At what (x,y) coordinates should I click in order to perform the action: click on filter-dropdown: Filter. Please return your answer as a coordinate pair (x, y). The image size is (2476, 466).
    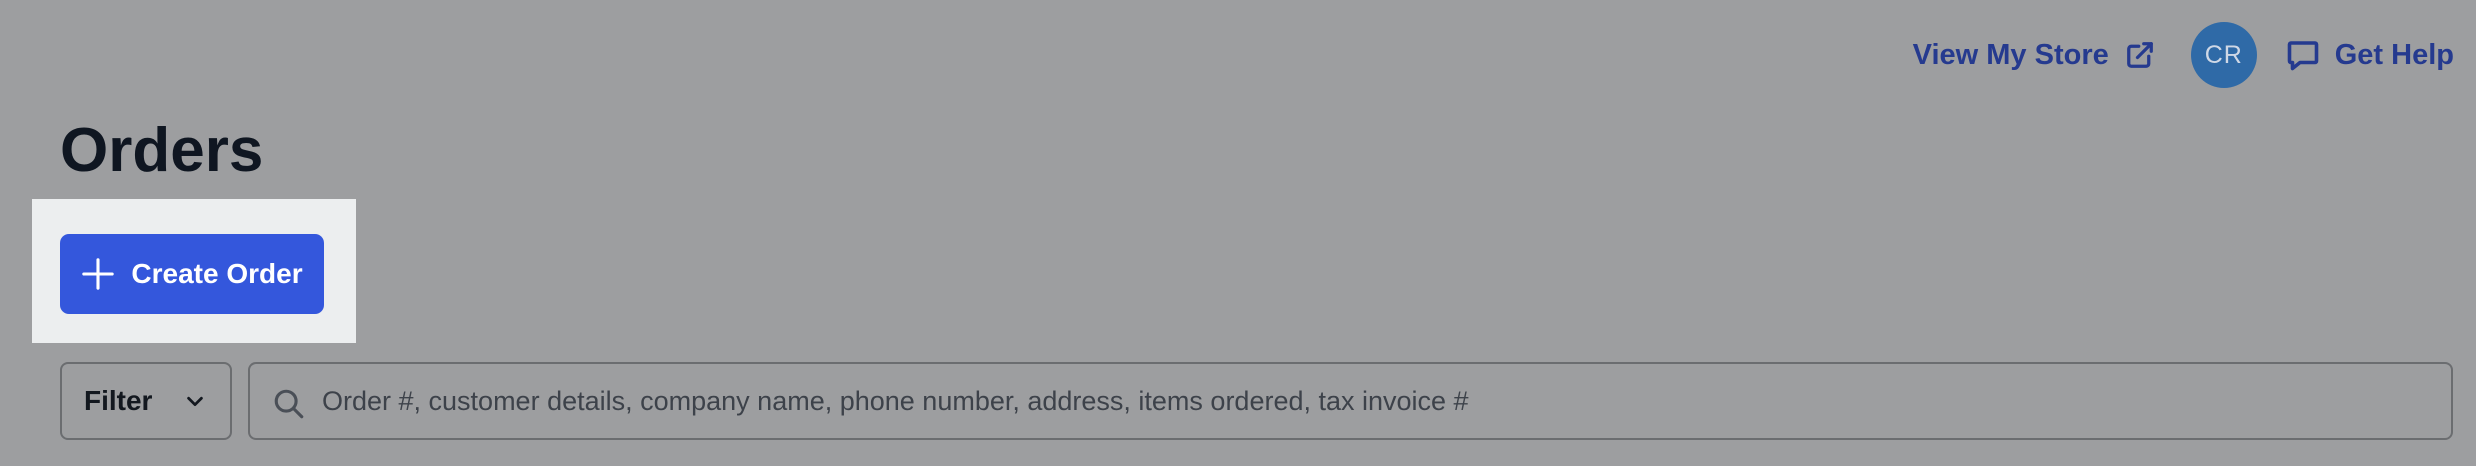
    Looking at the image, I should click on (146, 401).